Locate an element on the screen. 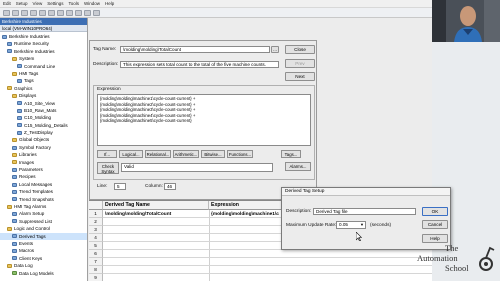 The width and height of the screenshot is (500, 281). menu-item-help: Help is located at coordinates (109, 3).